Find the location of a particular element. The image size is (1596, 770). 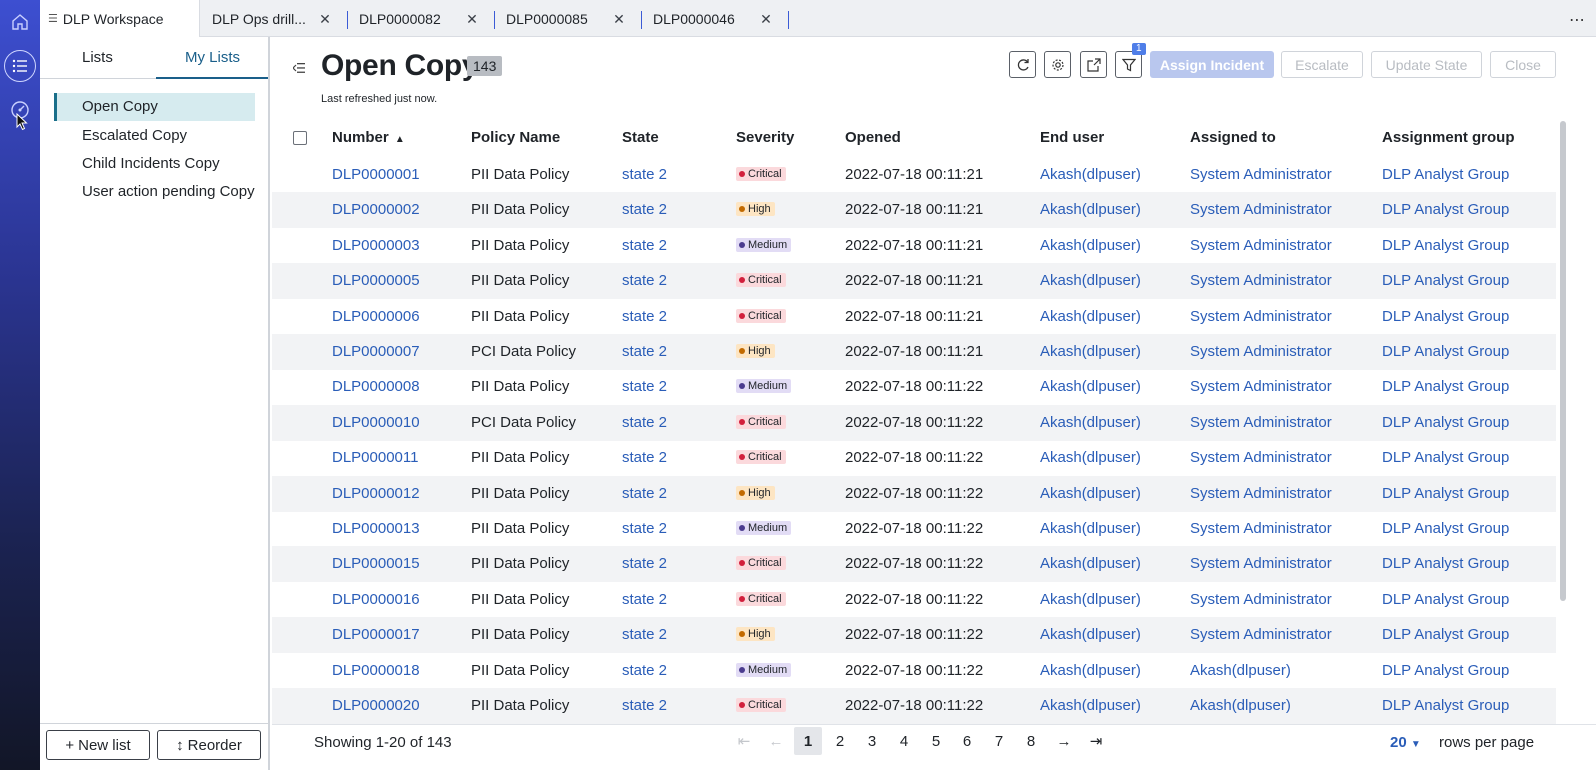

column-header-state: State is located at coordinates (640, 137).